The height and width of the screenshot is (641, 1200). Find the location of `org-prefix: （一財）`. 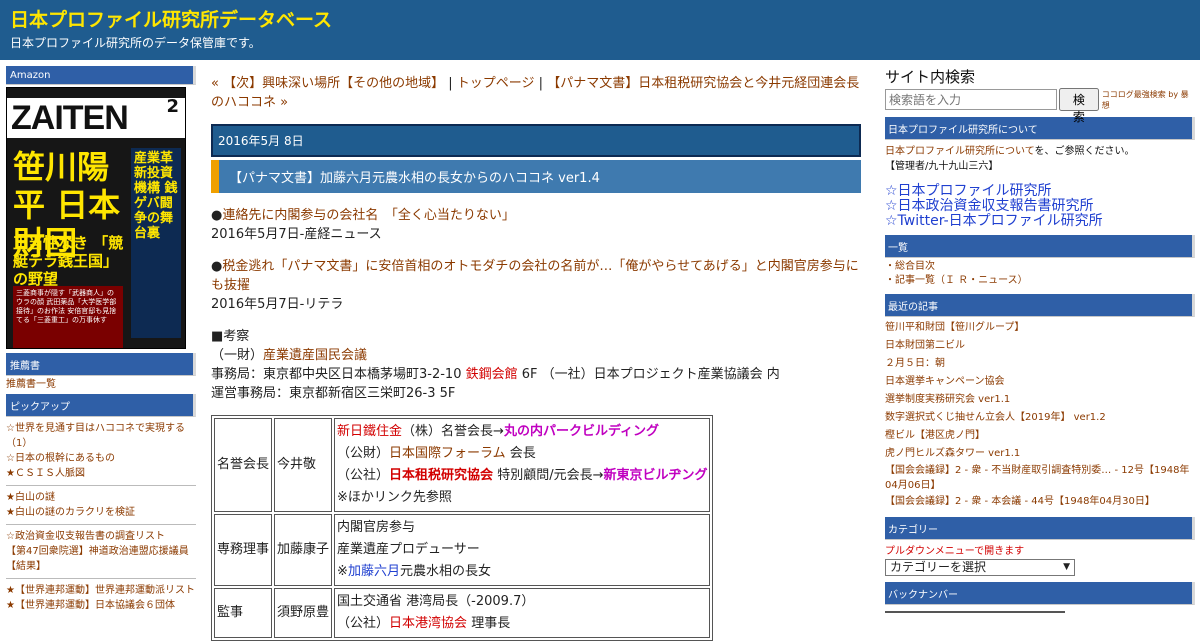

org-prefix: （一財） is located at coordinates (237, 355).